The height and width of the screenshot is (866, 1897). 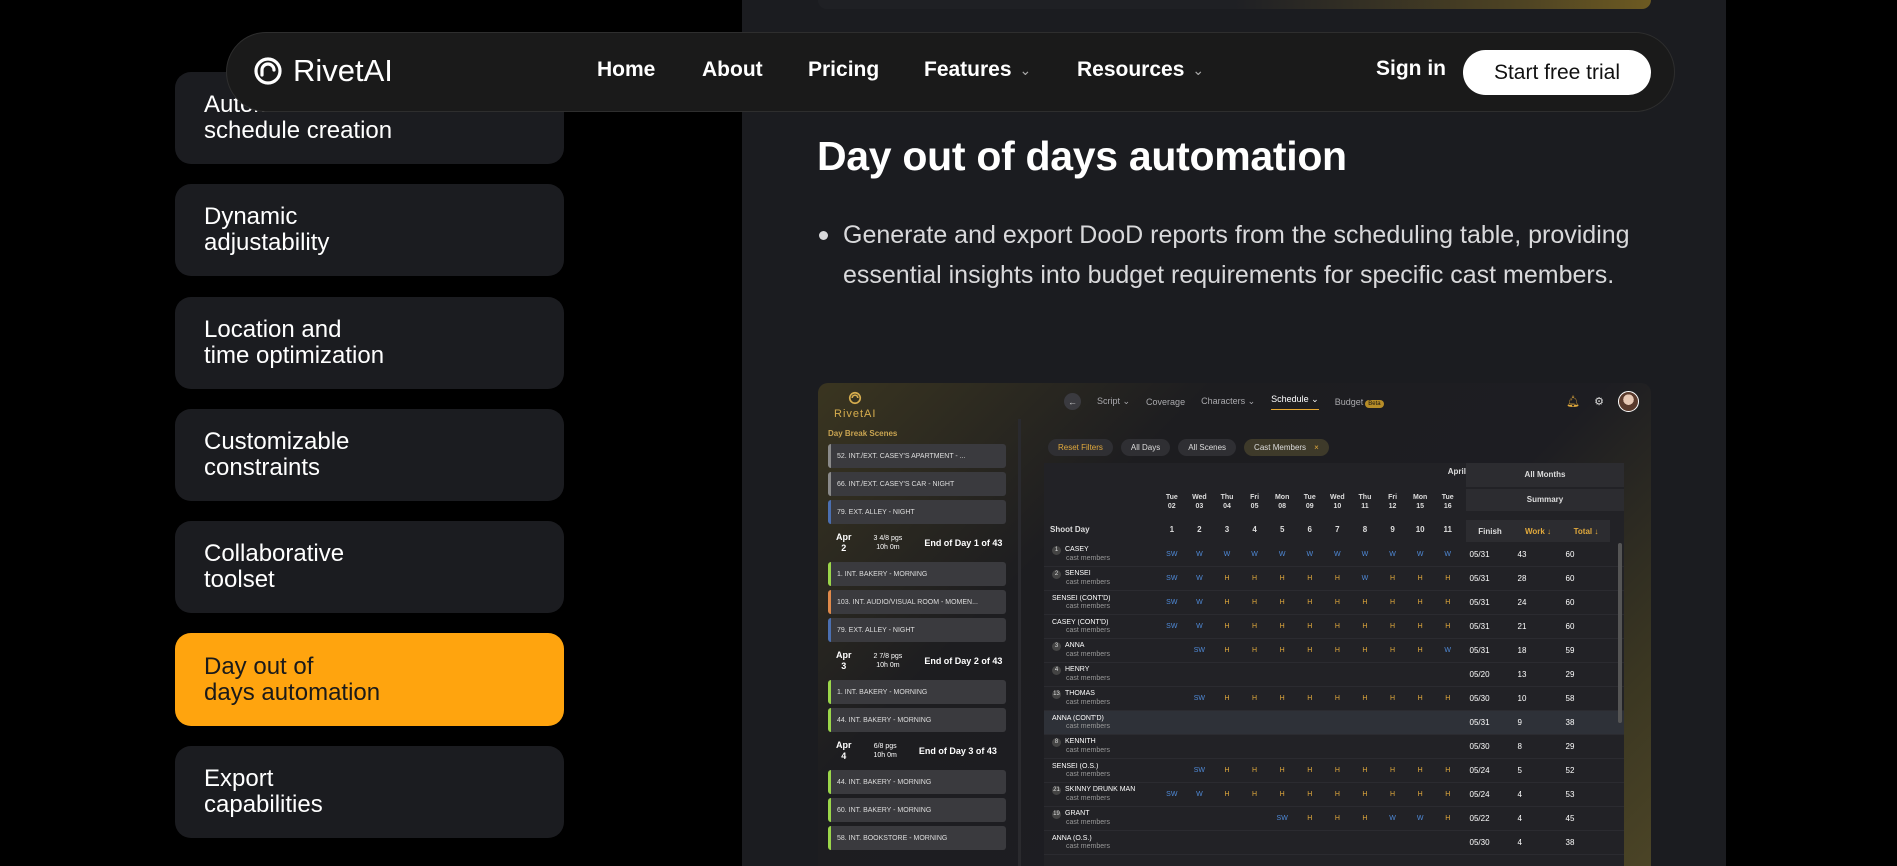 I want to click on day-header: Thu 04, so click(x=1227, y=502).